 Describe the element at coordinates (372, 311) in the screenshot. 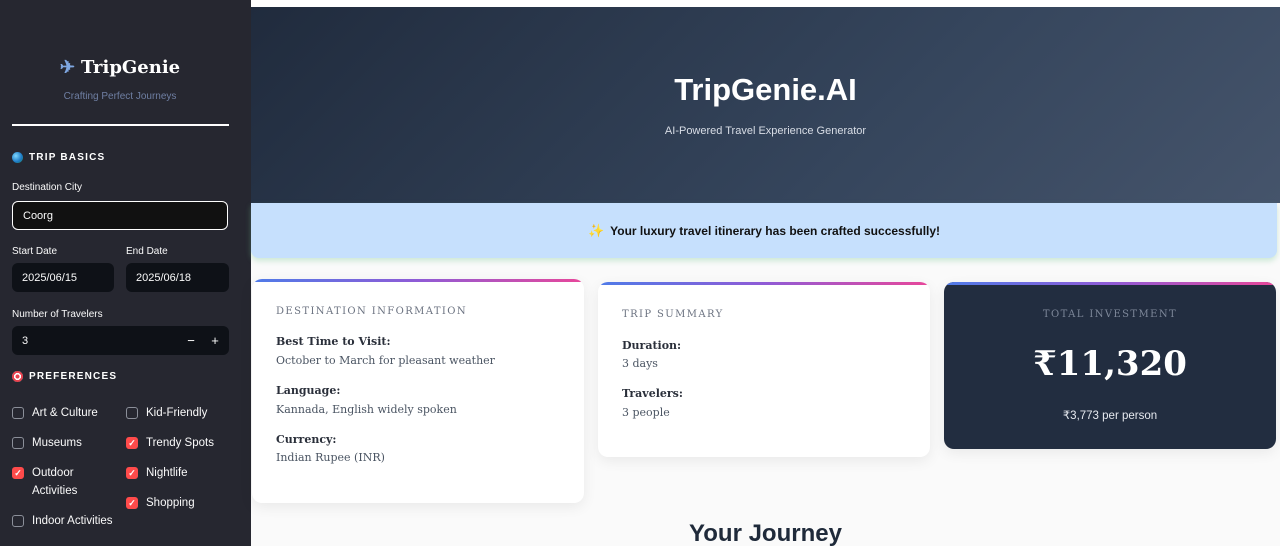

I see `destination-info-heading: DESTINATION INFORMATION` at that location.